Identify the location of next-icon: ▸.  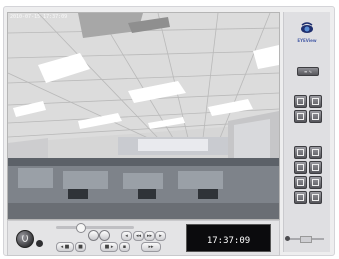
(160, 236).